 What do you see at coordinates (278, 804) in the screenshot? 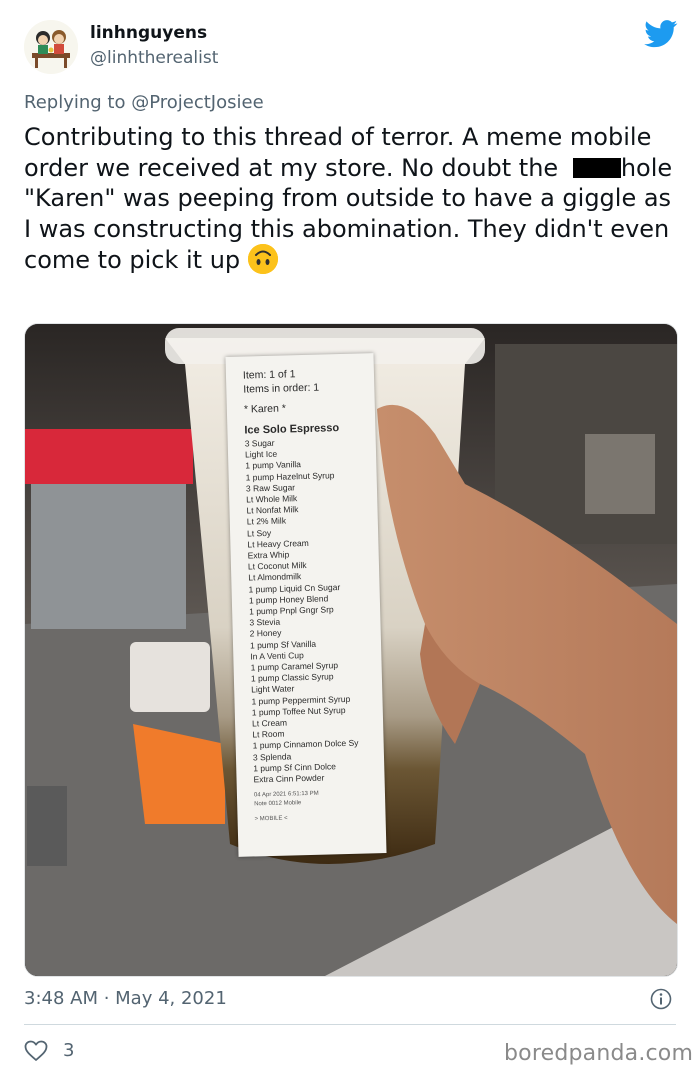
I see `receipt-footer-note: Note 0012 Mobile` at bounding box center [278, 804].